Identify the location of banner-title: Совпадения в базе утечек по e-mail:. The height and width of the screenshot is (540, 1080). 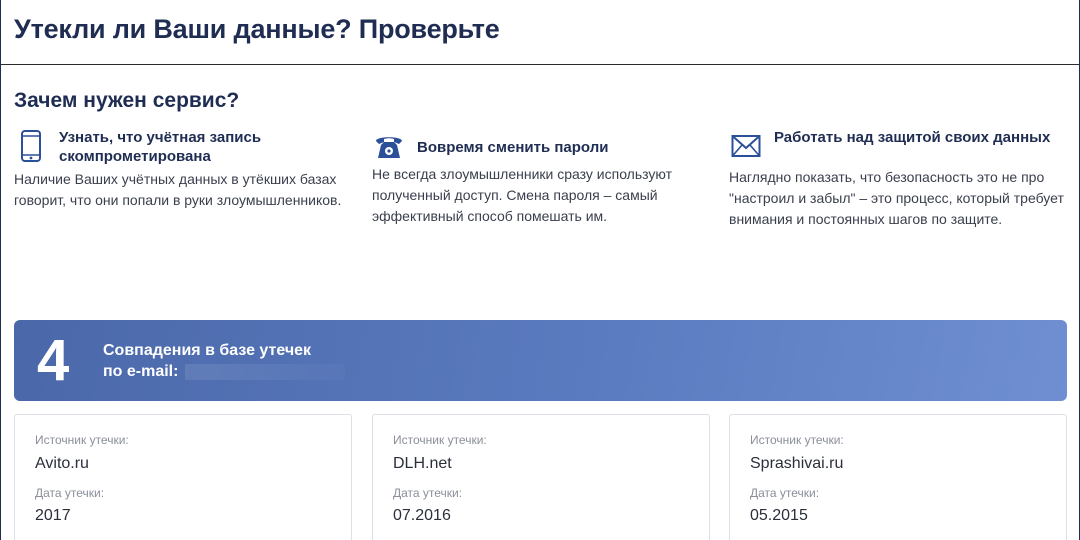
(224, 361).